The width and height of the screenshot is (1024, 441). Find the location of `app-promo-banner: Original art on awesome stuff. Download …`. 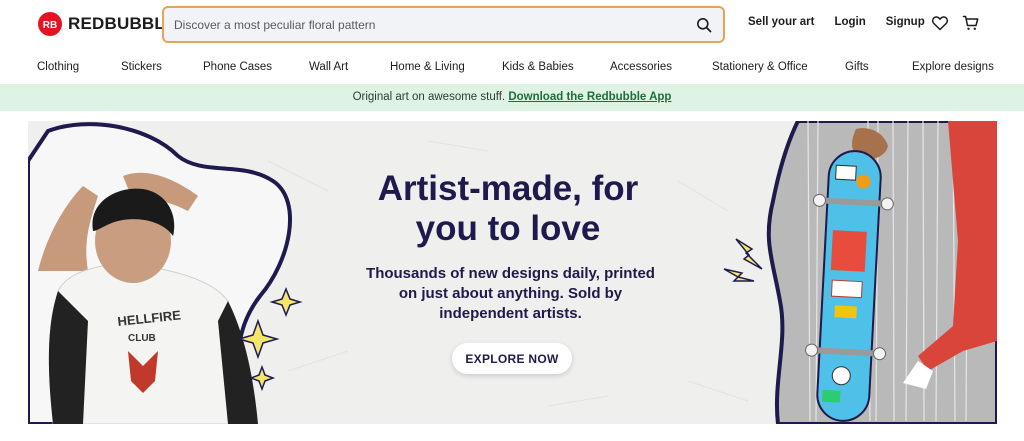

app-promo-banner: Original art on awesome stuff. Download … is located at coordinates (512, 97).